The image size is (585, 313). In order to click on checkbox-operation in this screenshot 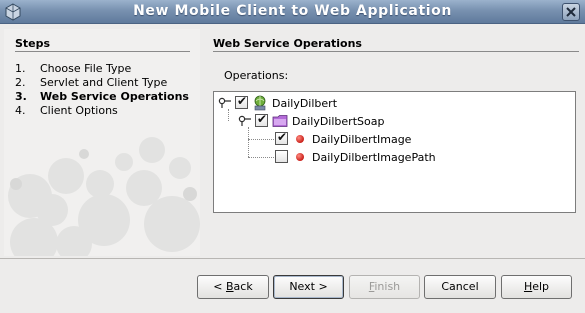, I will do `click(281, 156)`.